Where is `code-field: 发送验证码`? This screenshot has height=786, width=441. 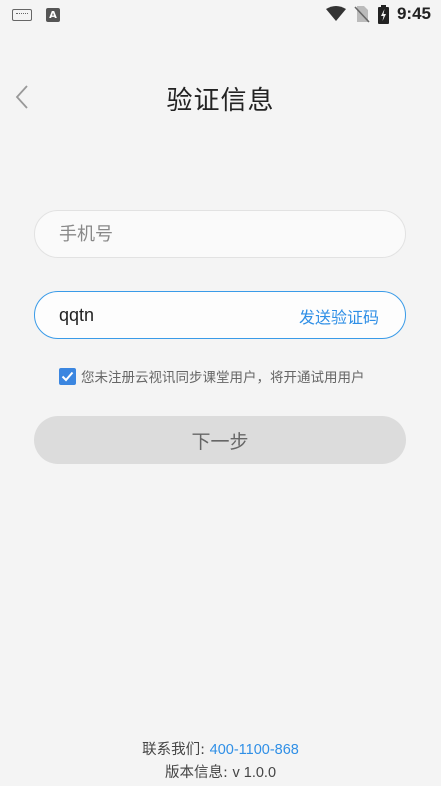 code-field: 发送验证码 is located at coordinates (220, 315).